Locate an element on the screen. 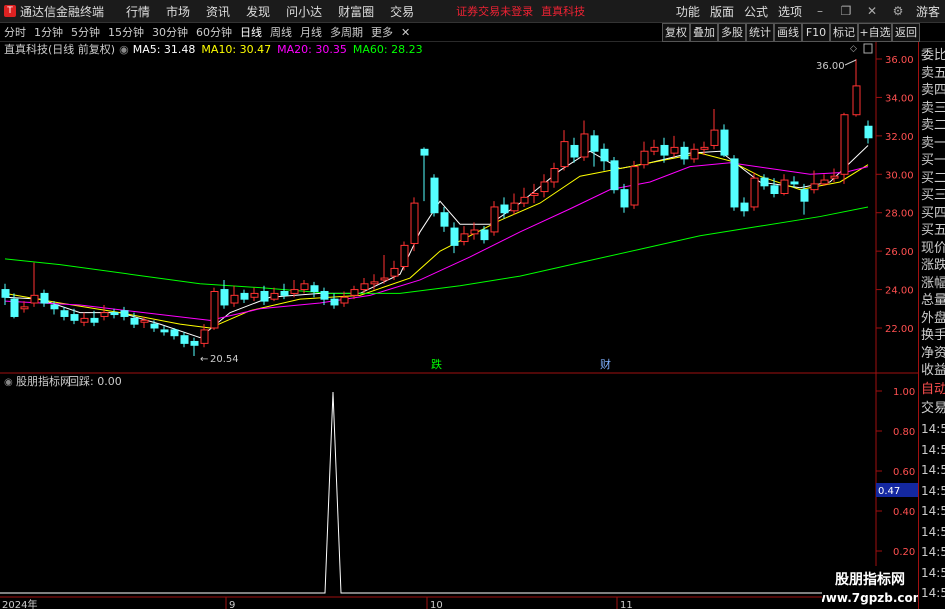 This screenshot has height=609, width=945. guest-label: 游客 is located at coordinates (928, 11).